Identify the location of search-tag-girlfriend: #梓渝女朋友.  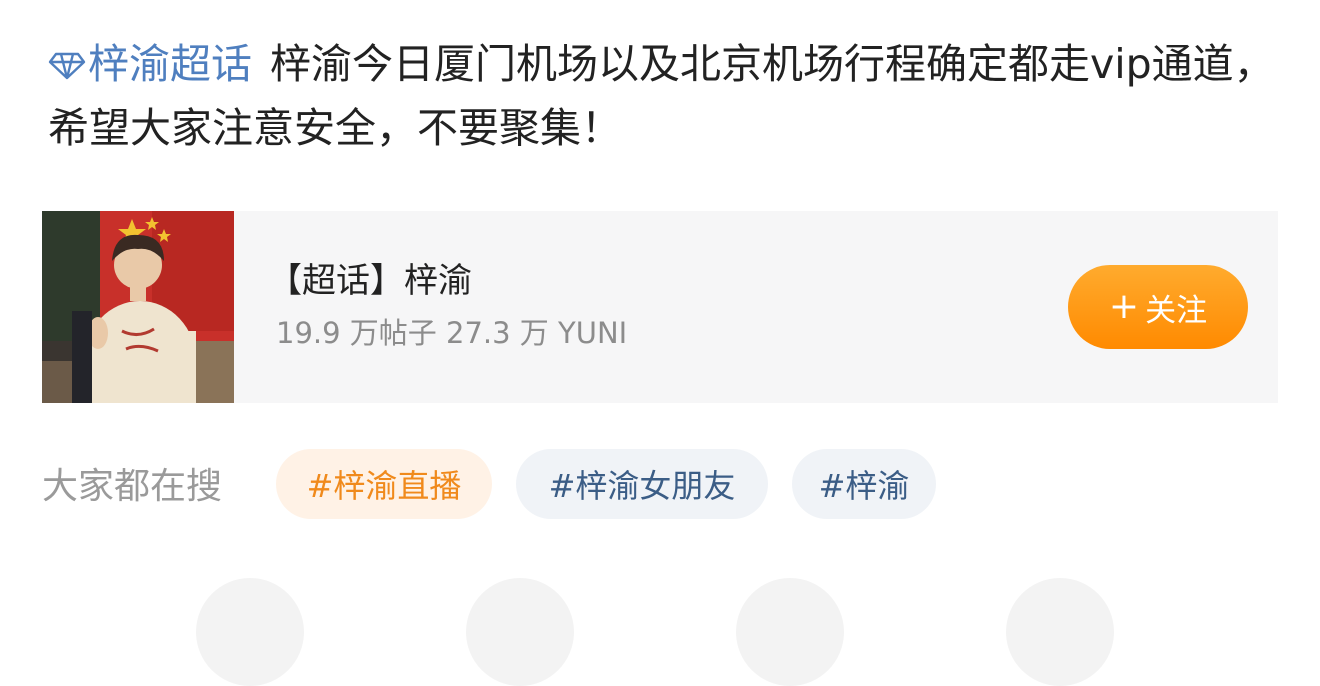
(642, 484).